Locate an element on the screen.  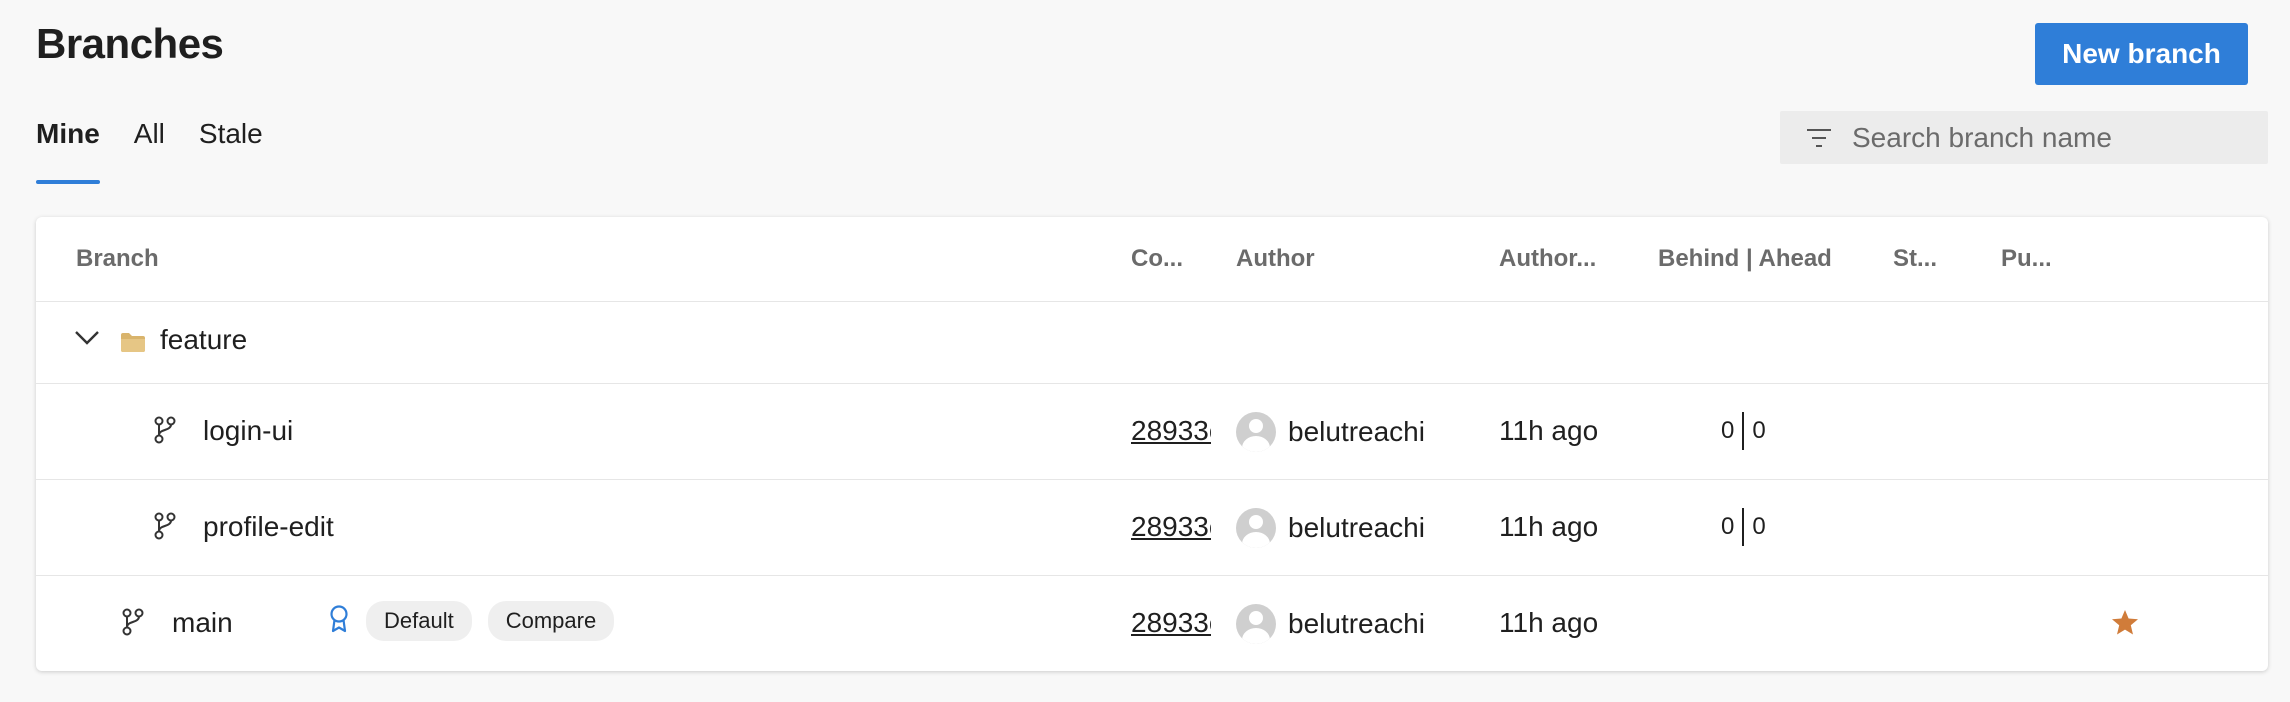
star-icon is located at coordinates (2125, 622).